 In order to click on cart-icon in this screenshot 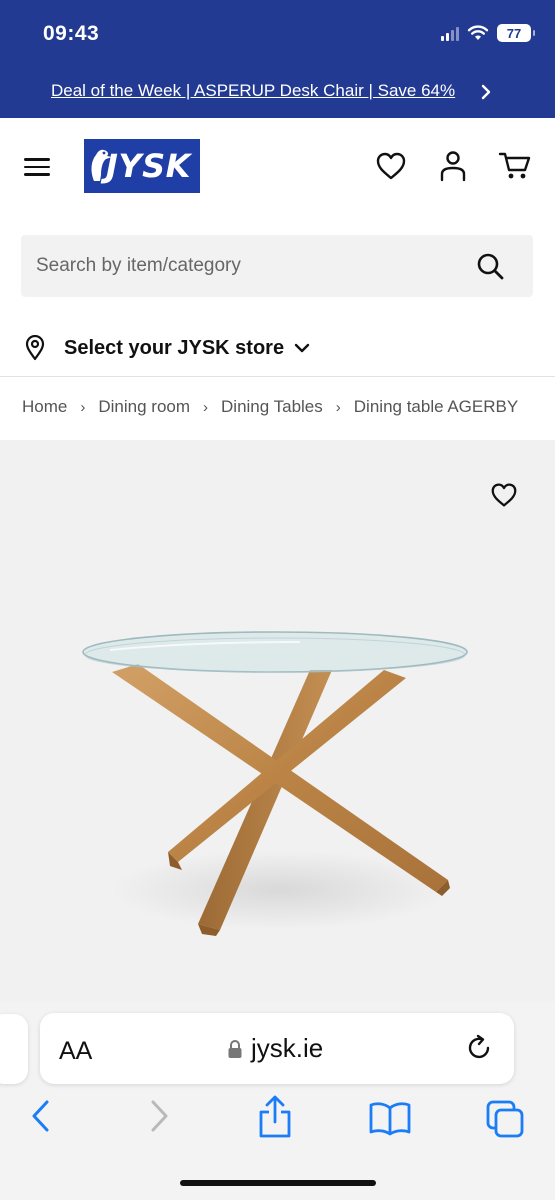, I will do `click(514, 165)`.